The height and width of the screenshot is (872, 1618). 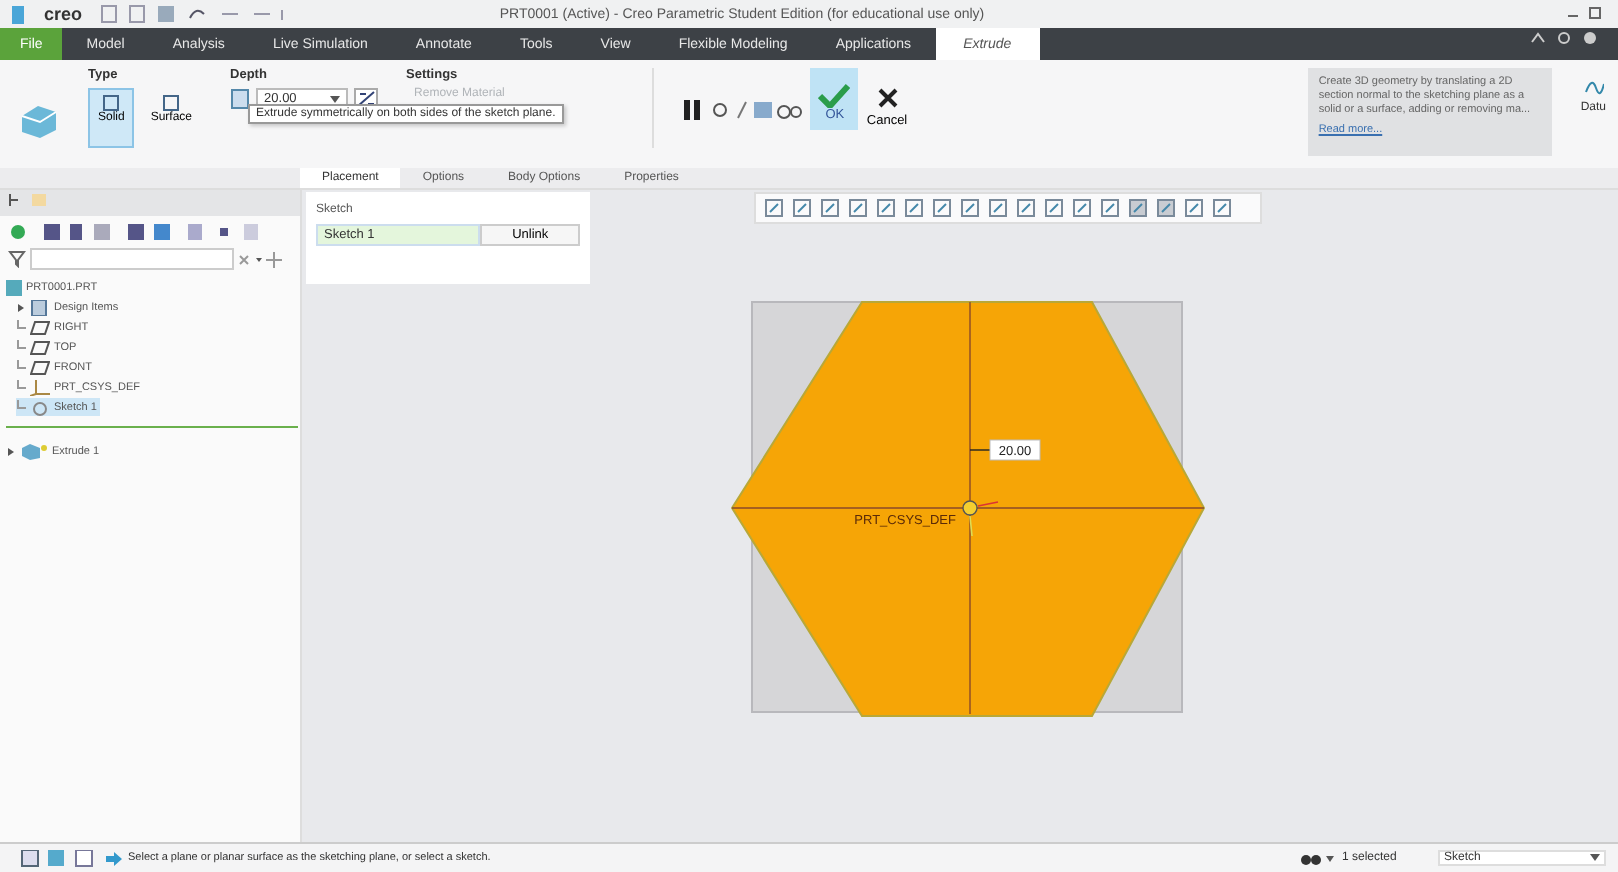 I want to click on dimension-box, so click(x=1015, y=450).